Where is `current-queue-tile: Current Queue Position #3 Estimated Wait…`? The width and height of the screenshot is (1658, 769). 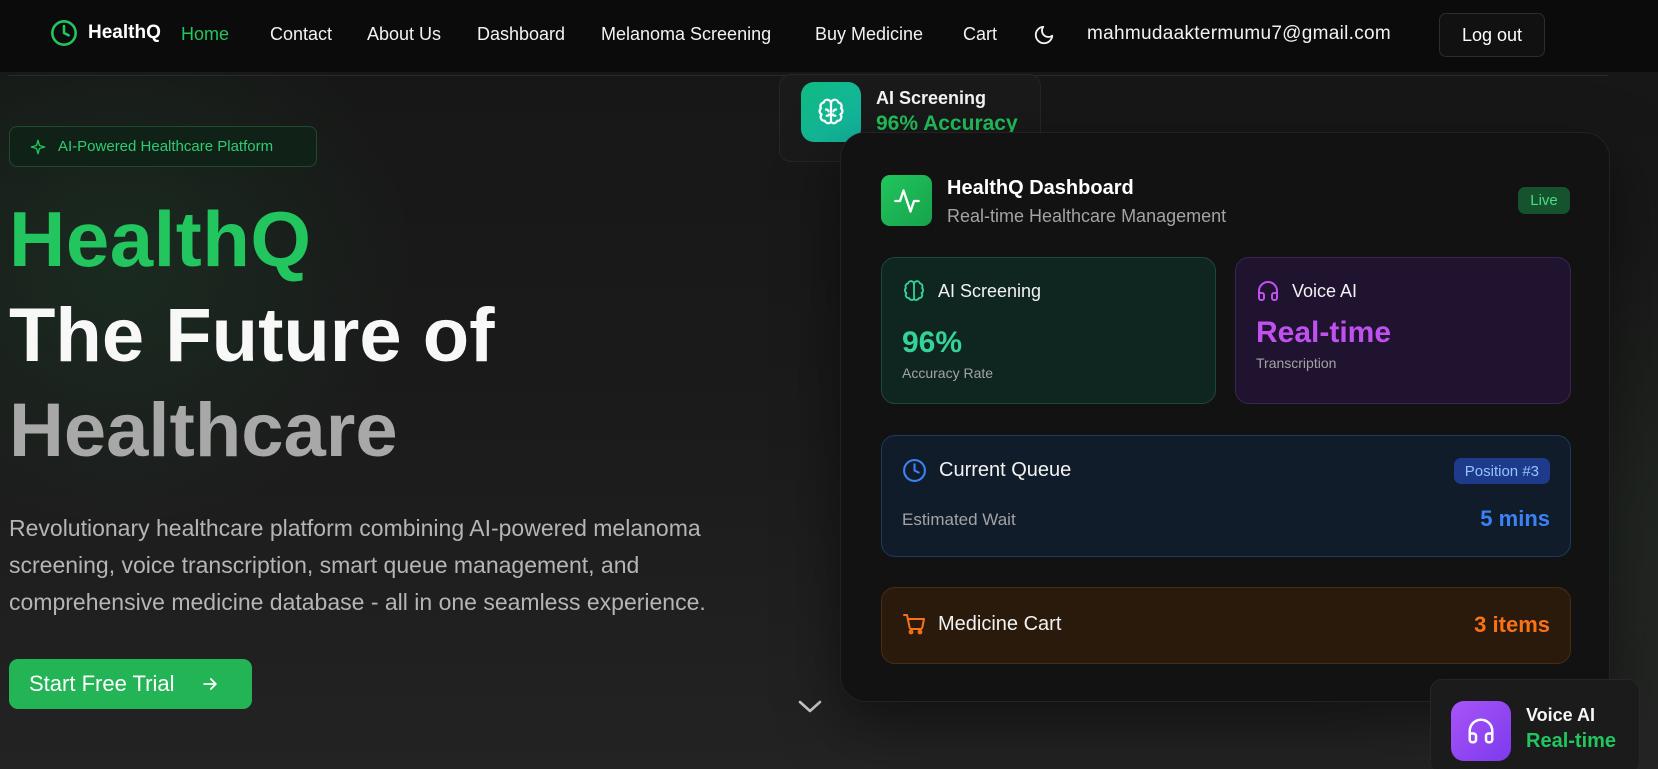
current-queue-tile: Current Queue Position #3 Estimated Wait… is located at coordinates (1226, 496).